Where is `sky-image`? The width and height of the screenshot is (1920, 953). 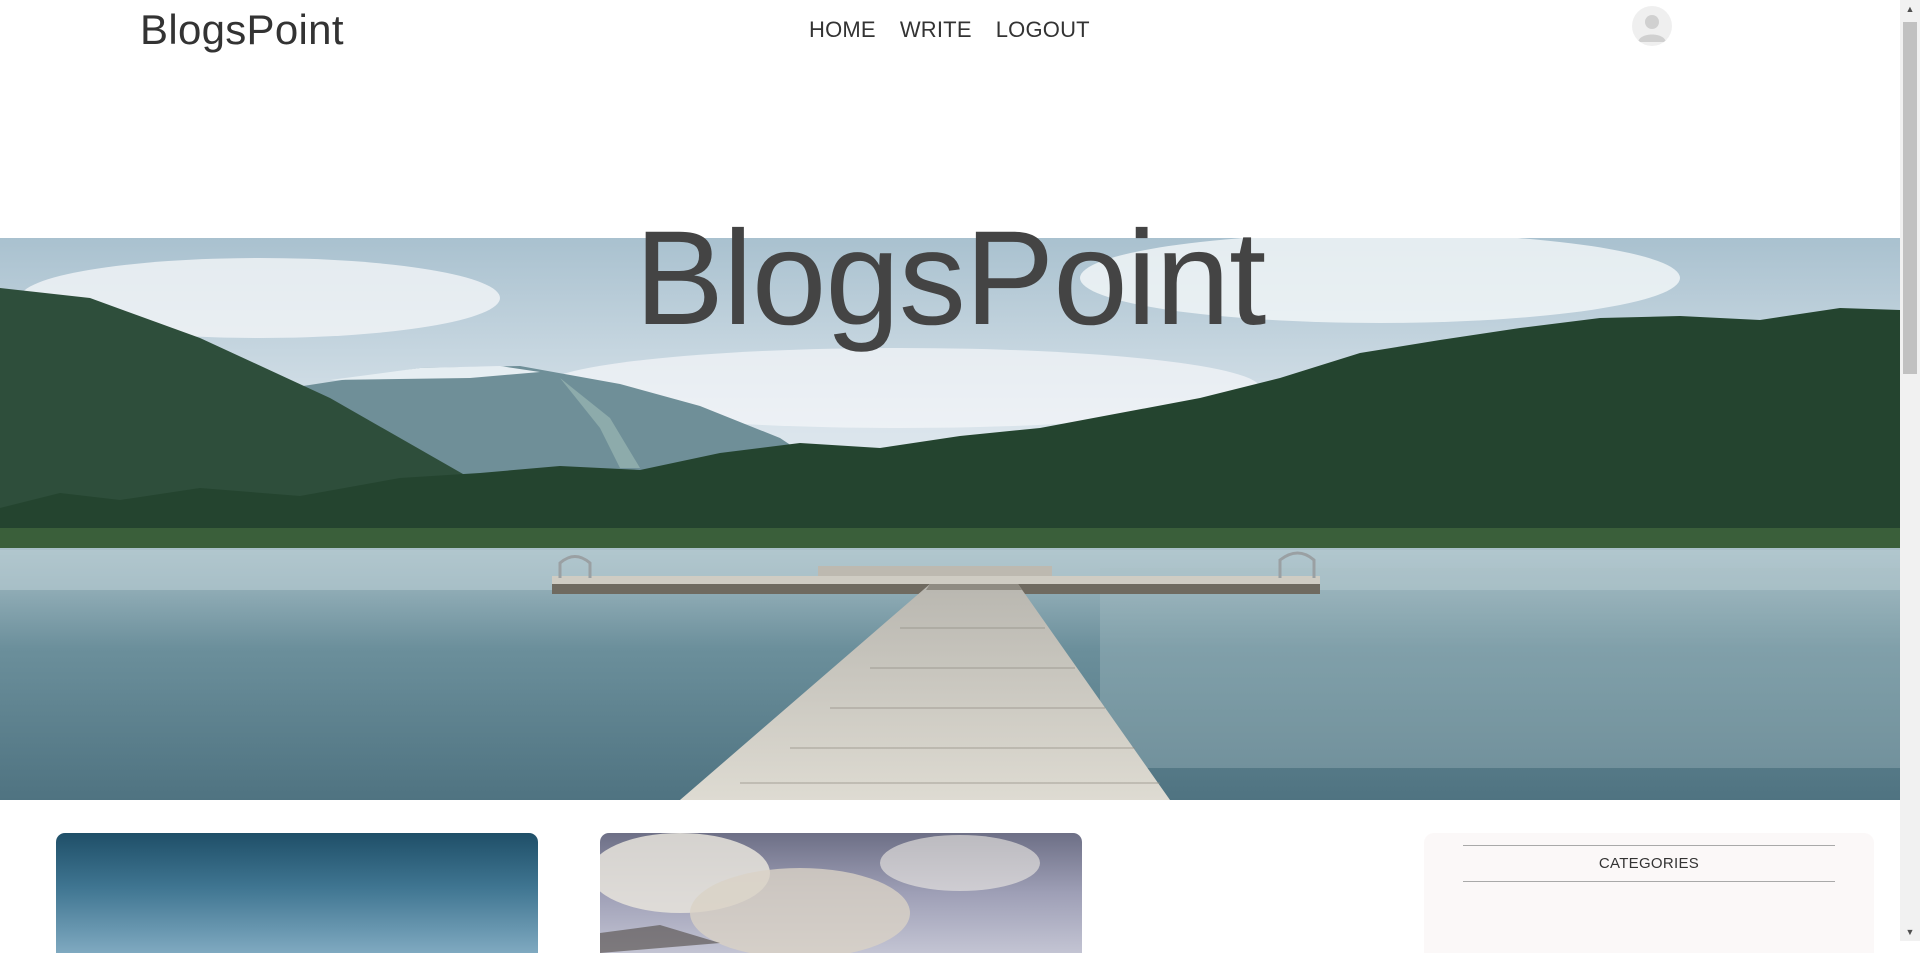
sky-image is located at coordinates (297, 893).